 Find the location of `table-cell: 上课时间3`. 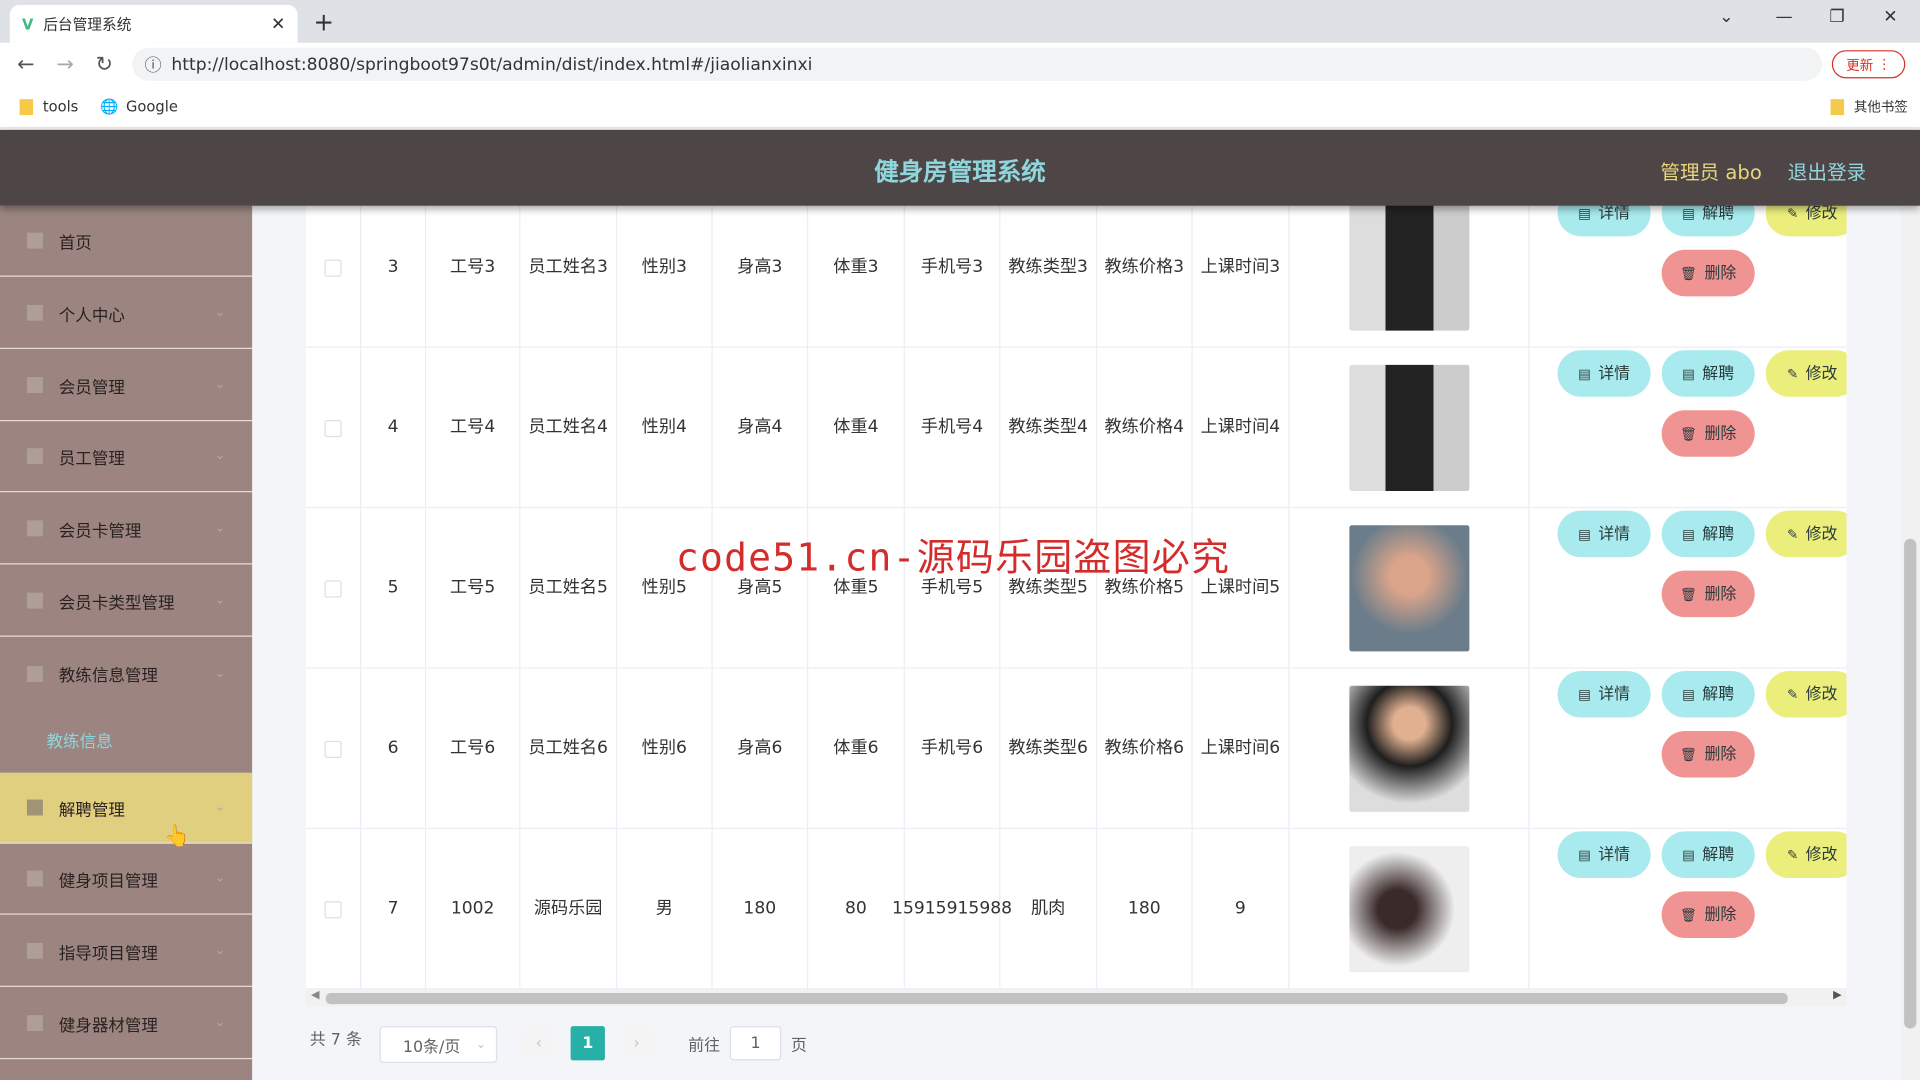

table-cell: 上课时间3 is located at coordinates (1241, 267).